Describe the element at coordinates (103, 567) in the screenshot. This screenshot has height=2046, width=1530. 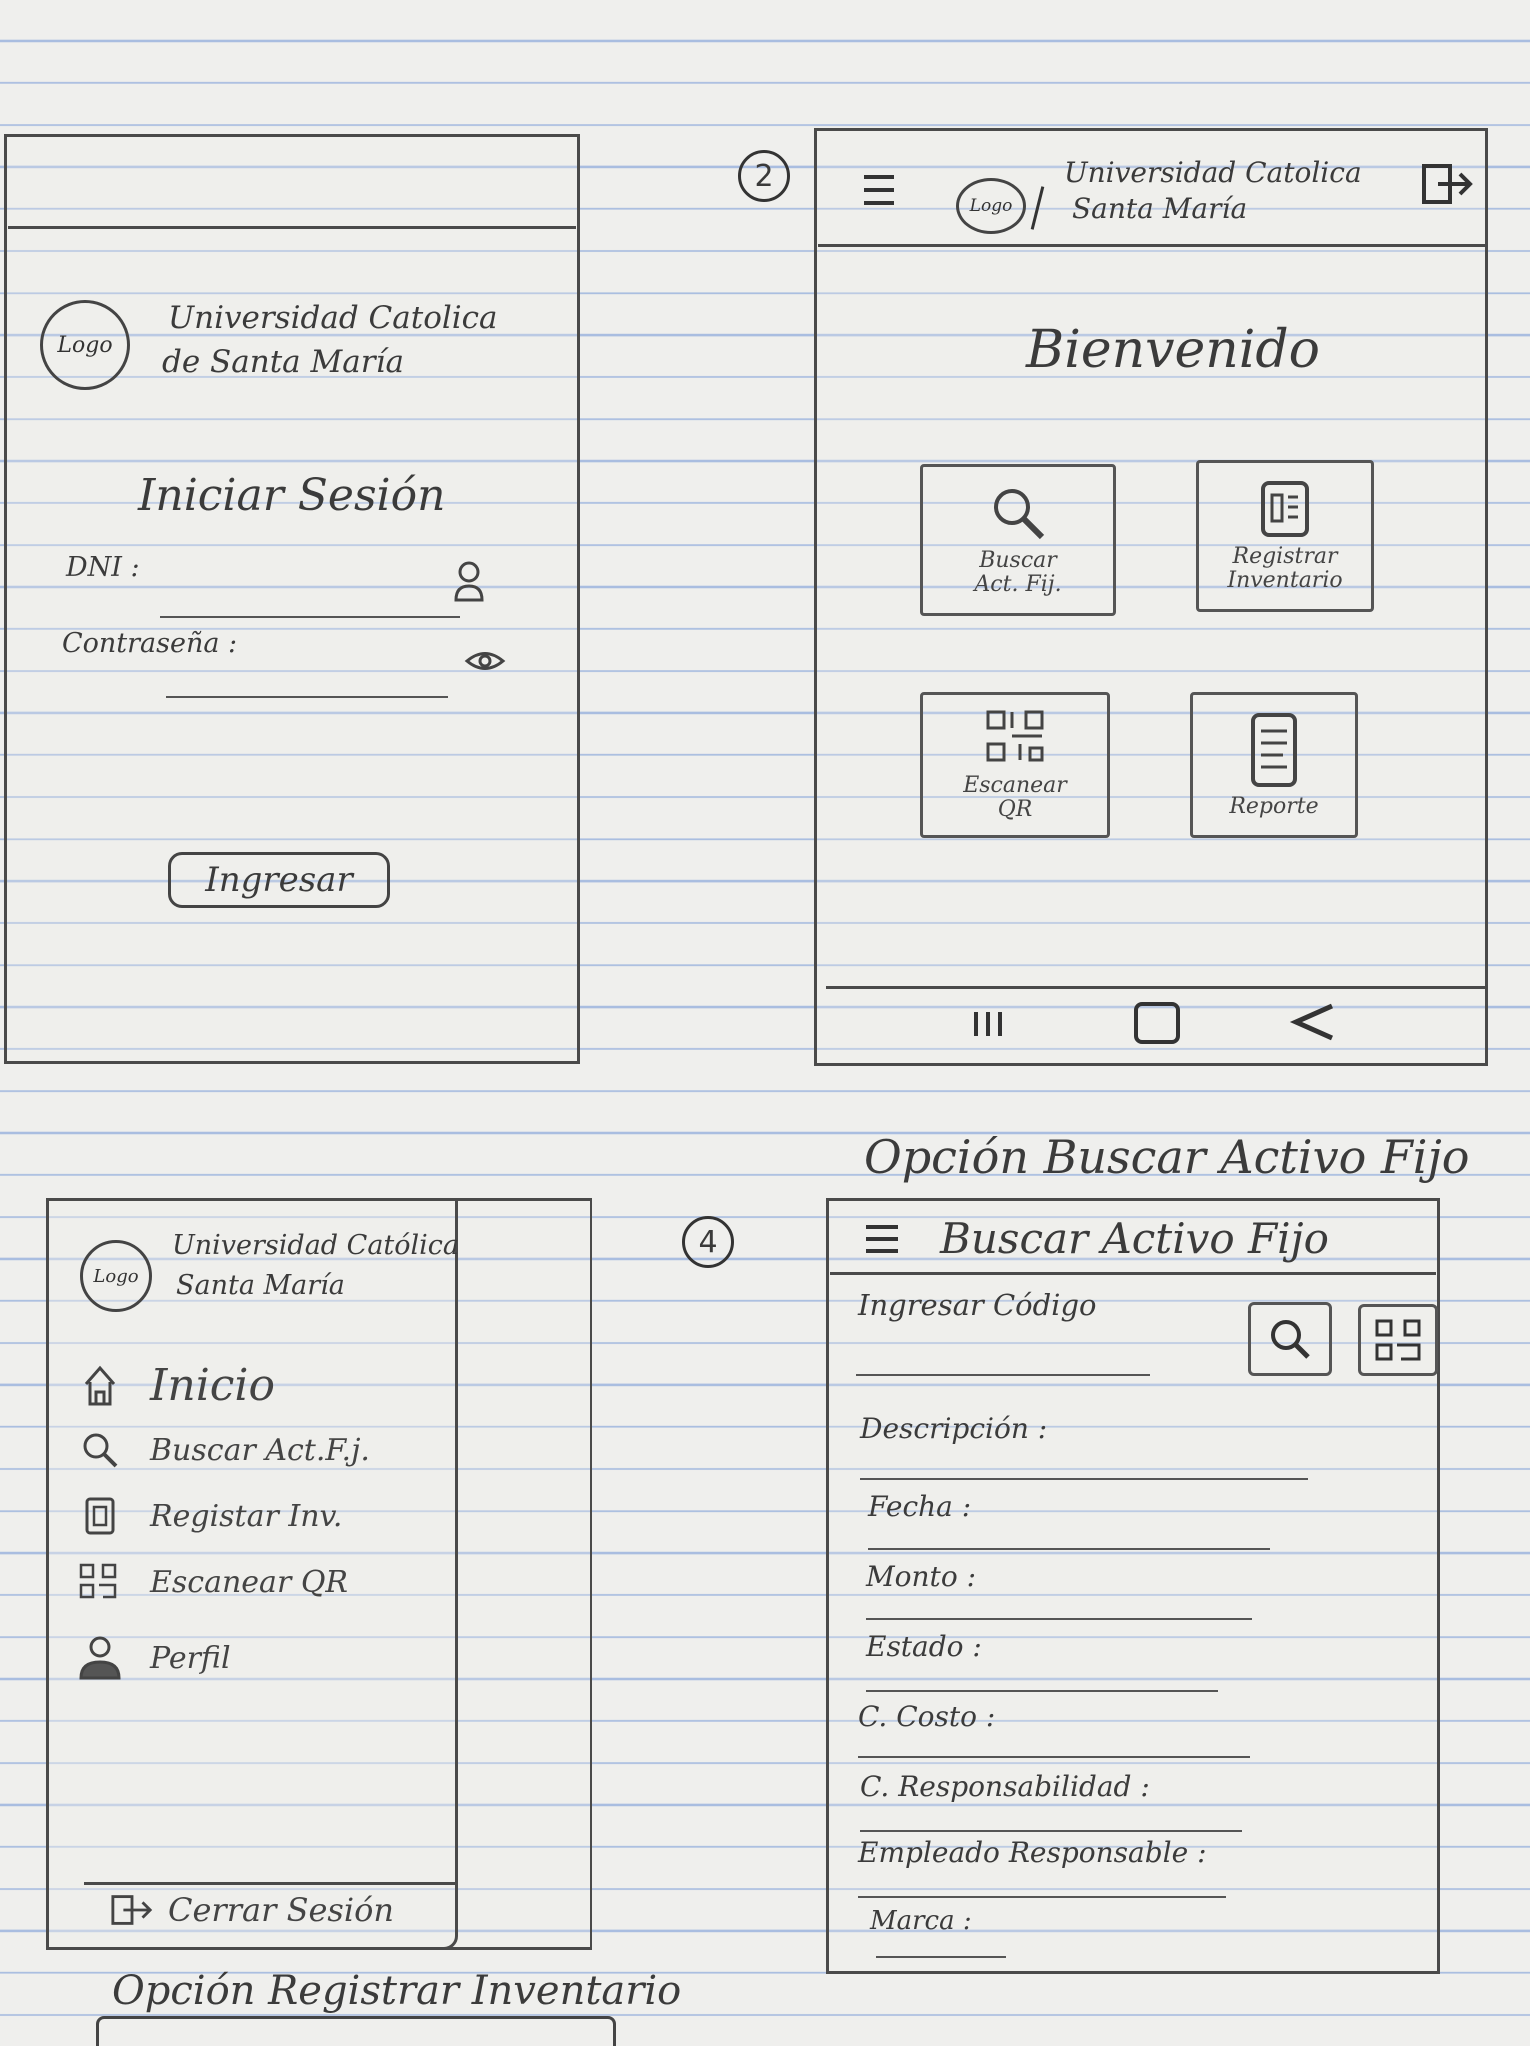
I see `dni-label: DNI :` at that location.